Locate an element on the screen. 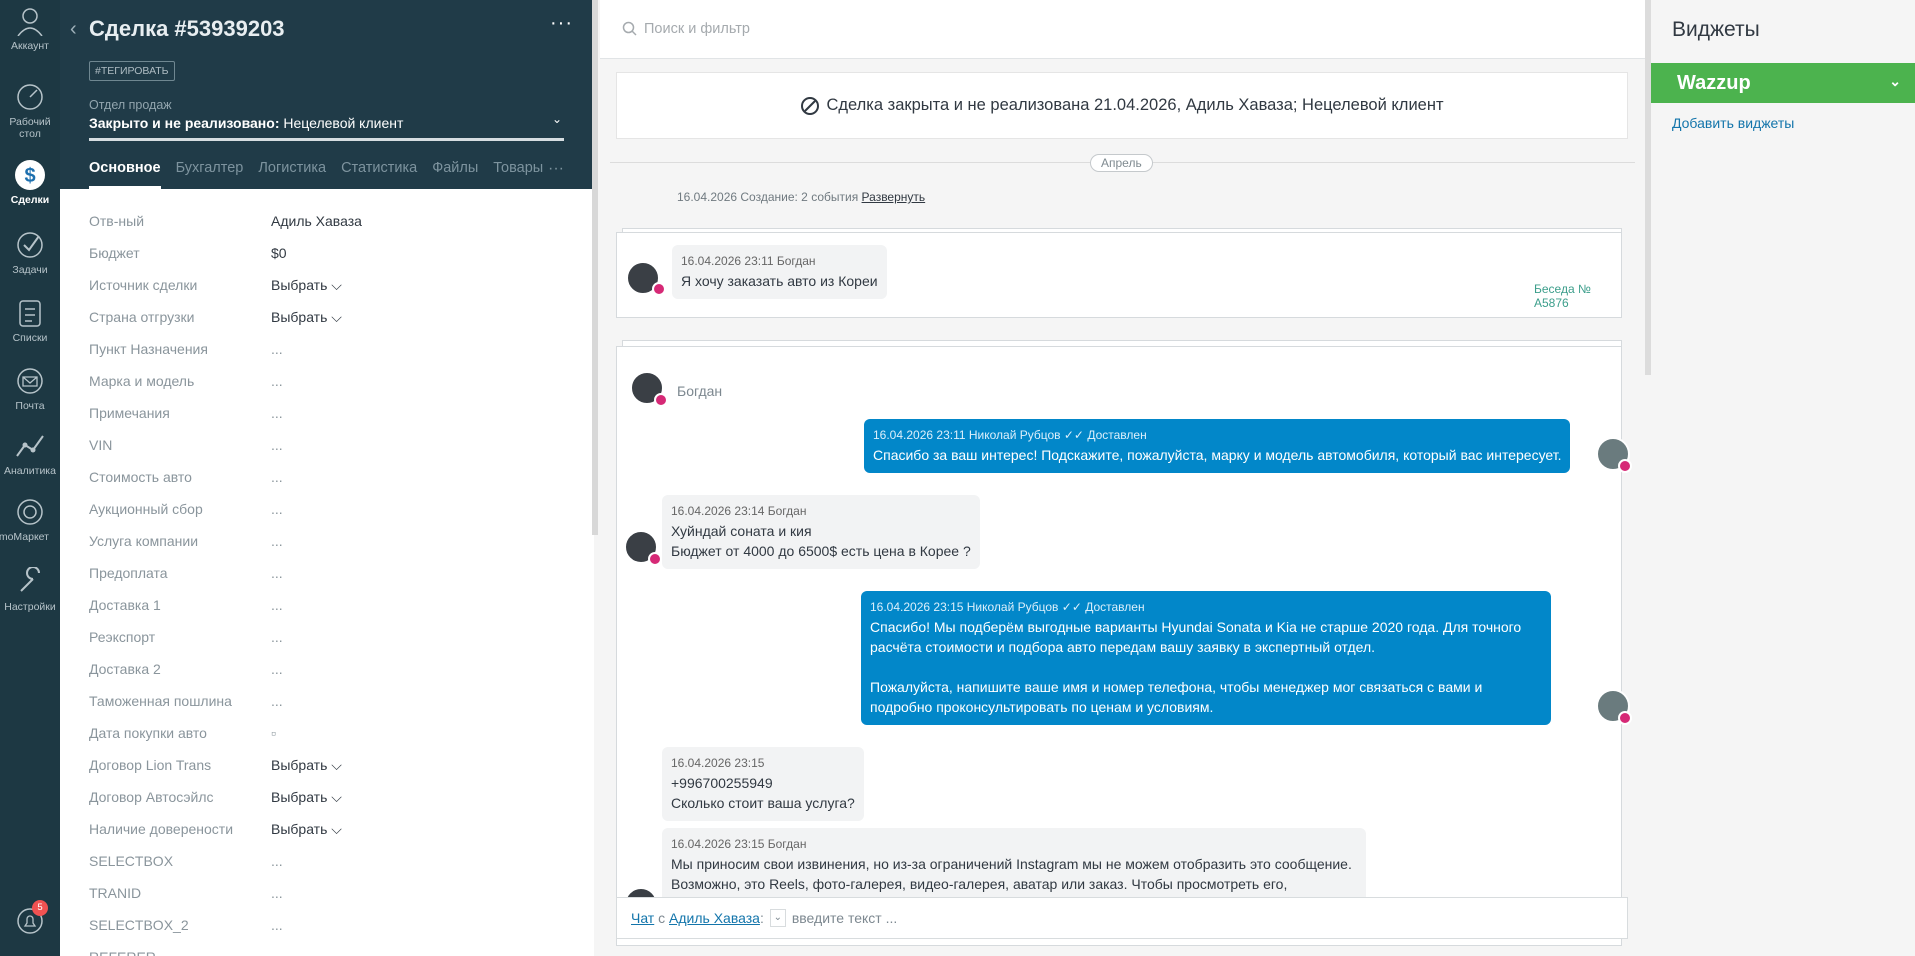 This screenshot has width=1915, height=956. nav-label: Списки is located at coordinates (30, 338).